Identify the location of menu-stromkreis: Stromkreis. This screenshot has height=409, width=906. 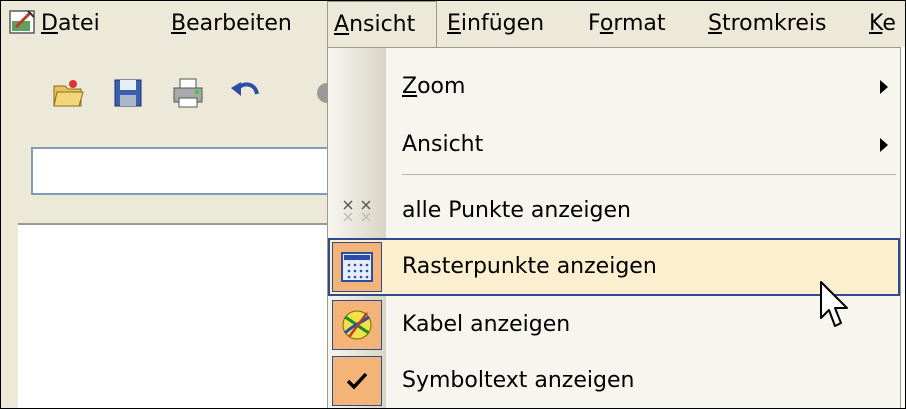
(767, 24).